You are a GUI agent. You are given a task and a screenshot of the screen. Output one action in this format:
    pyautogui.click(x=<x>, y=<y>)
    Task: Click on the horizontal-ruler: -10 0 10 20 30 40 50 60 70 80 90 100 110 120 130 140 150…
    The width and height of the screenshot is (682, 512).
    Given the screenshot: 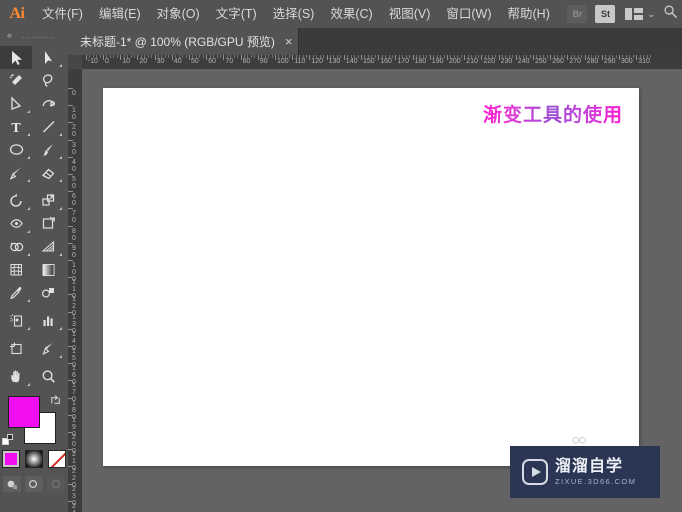 What is the action you would take?
    pyautogui.click(x=375, y=62)
    